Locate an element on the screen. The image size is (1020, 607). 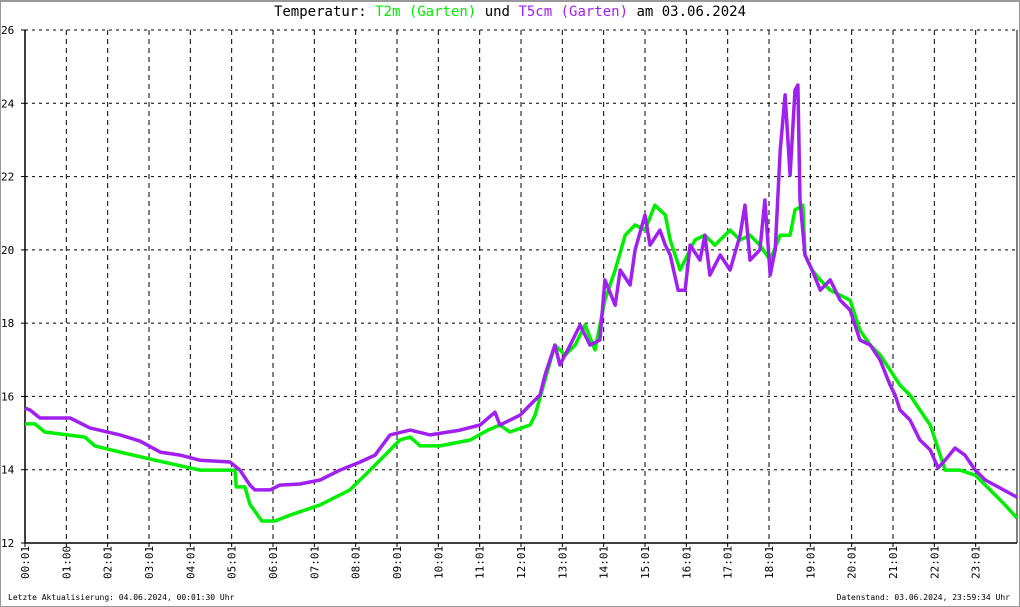
x-tick-label: 01:00 is located at coordinates (66, 562).